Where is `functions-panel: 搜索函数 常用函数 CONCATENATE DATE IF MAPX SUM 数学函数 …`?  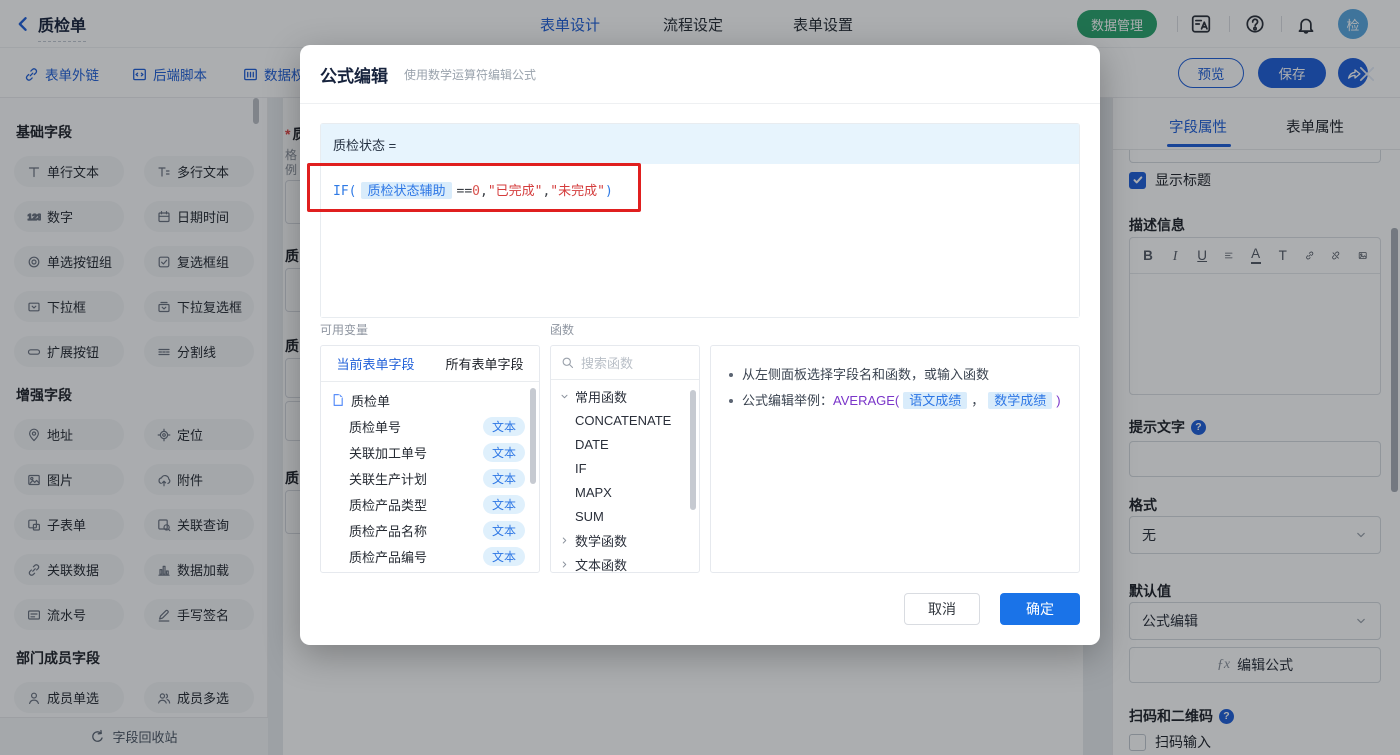
functions-panel: 搜索函数 常用函数 CONCATENATE DATE IF MAPX SUM 数学函数 … is located at coordinates (625, 459).